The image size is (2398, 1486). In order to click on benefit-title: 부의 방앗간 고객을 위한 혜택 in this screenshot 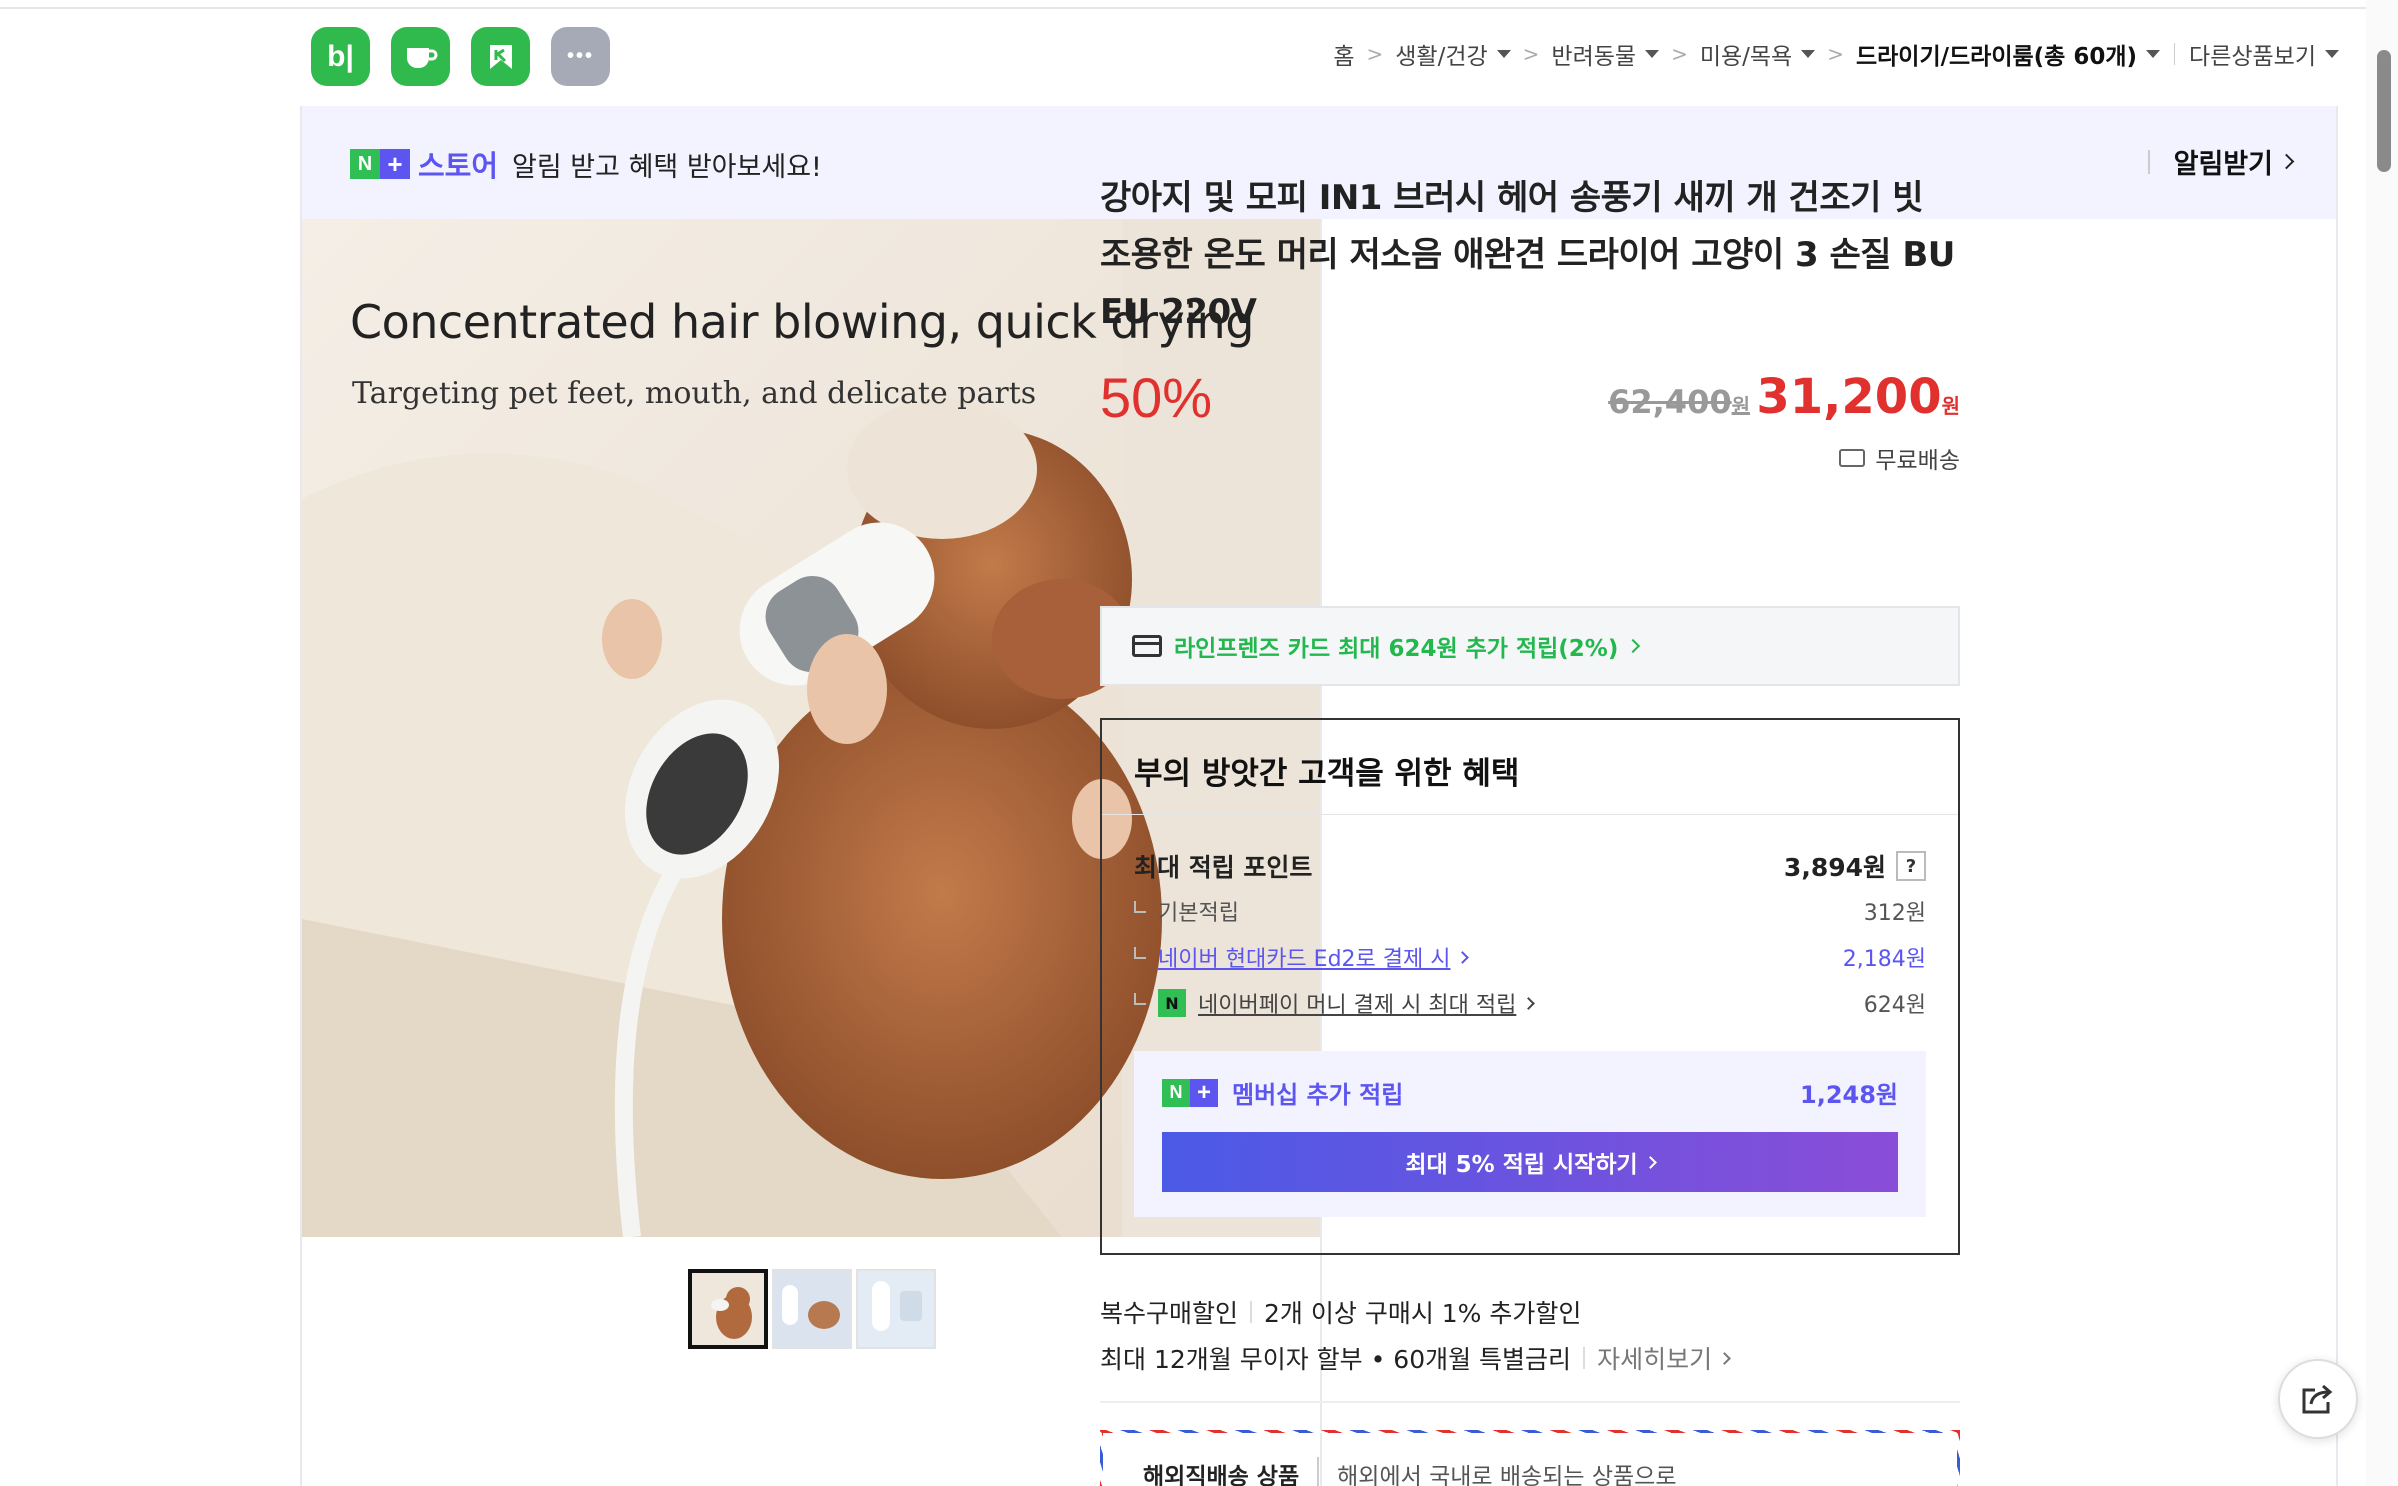, I will do `click(1530, 767)`.